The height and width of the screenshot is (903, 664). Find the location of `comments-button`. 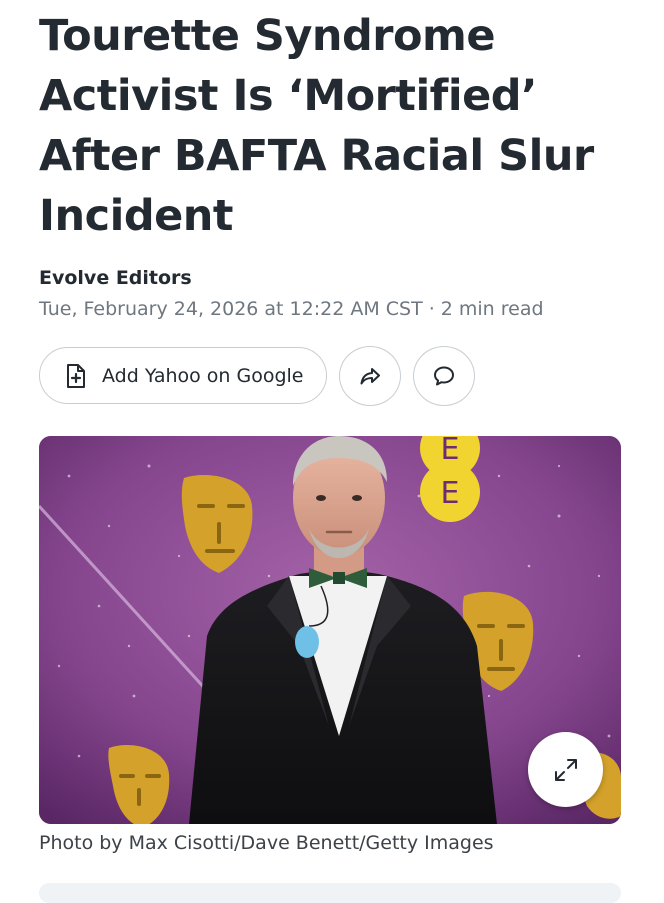

comments-button is located at coordinates (444, 376).